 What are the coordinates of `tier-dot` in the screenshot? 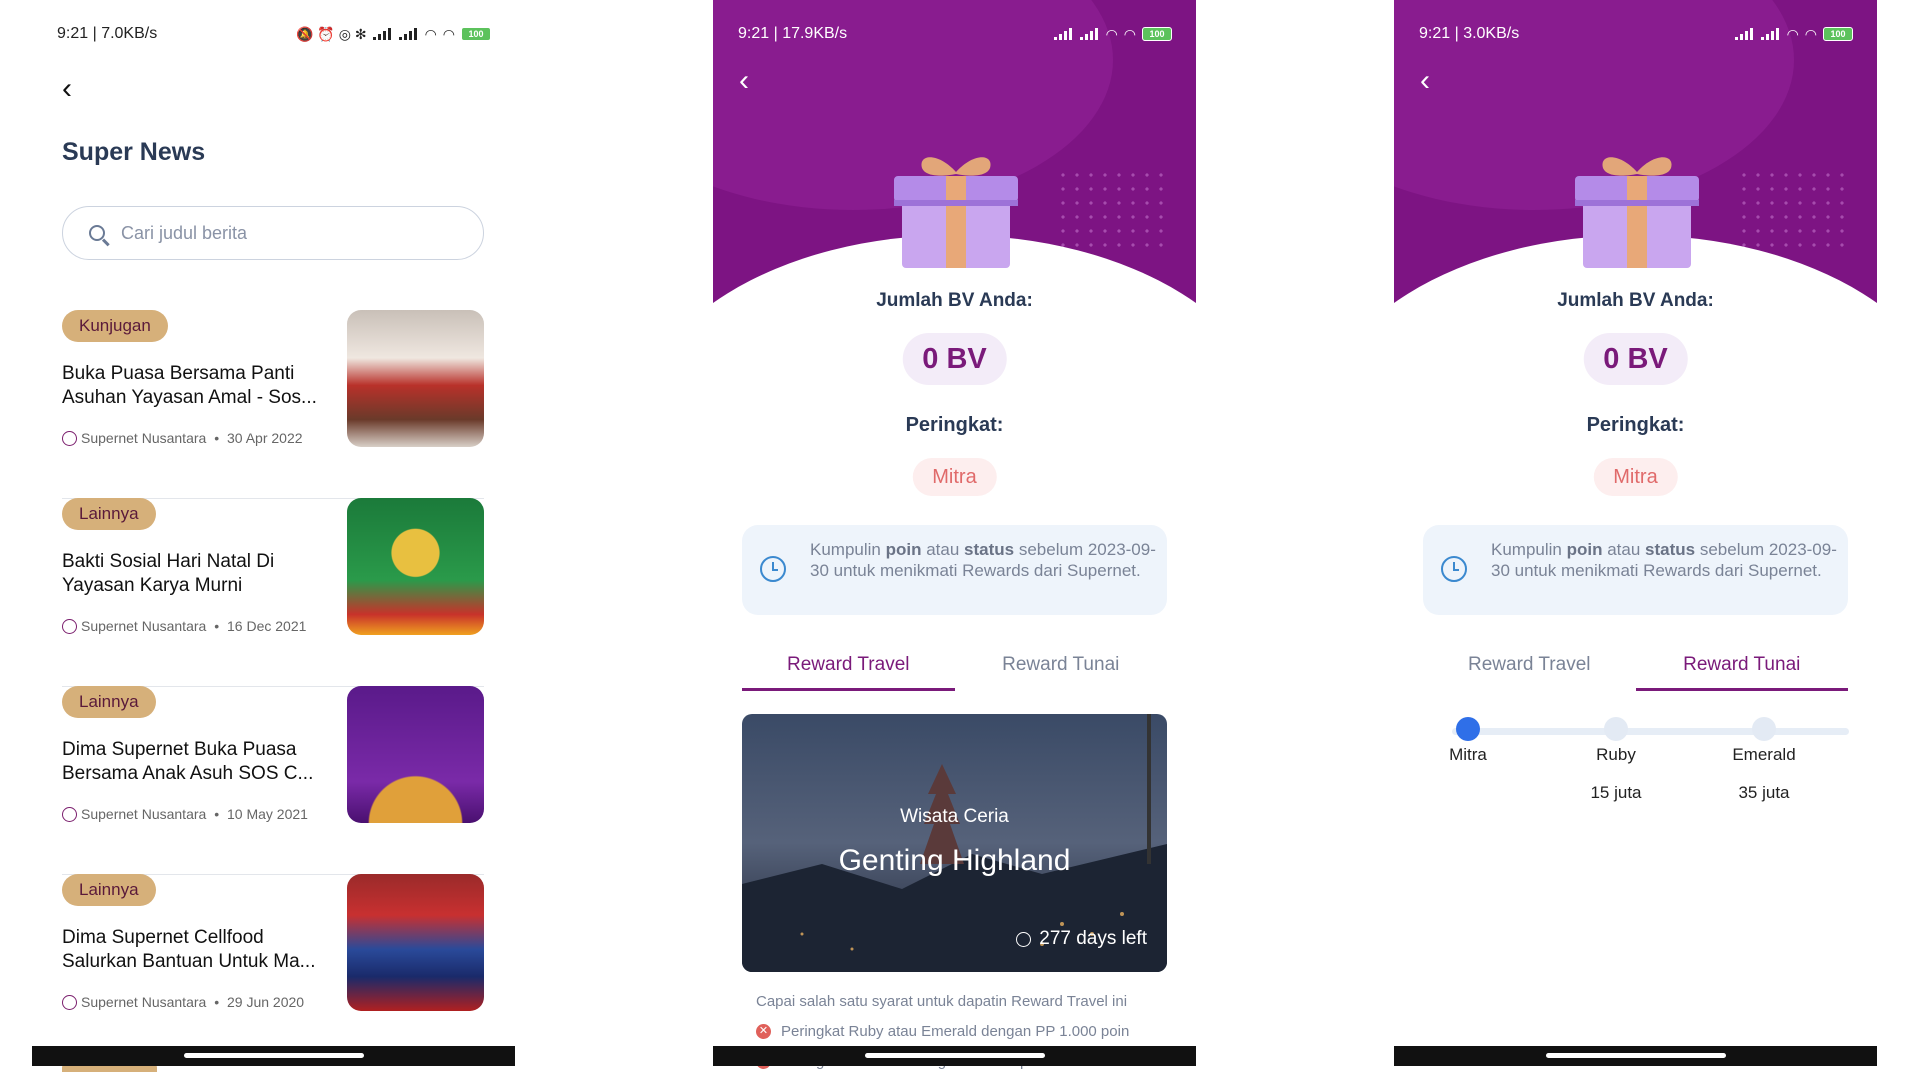 It's located at (1616, 729).